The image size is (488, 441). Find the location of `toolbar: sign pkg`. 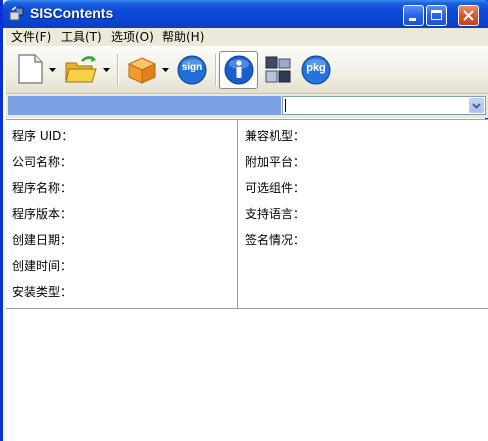

toolbar: sign pkg is located at coordinates (247, 70).